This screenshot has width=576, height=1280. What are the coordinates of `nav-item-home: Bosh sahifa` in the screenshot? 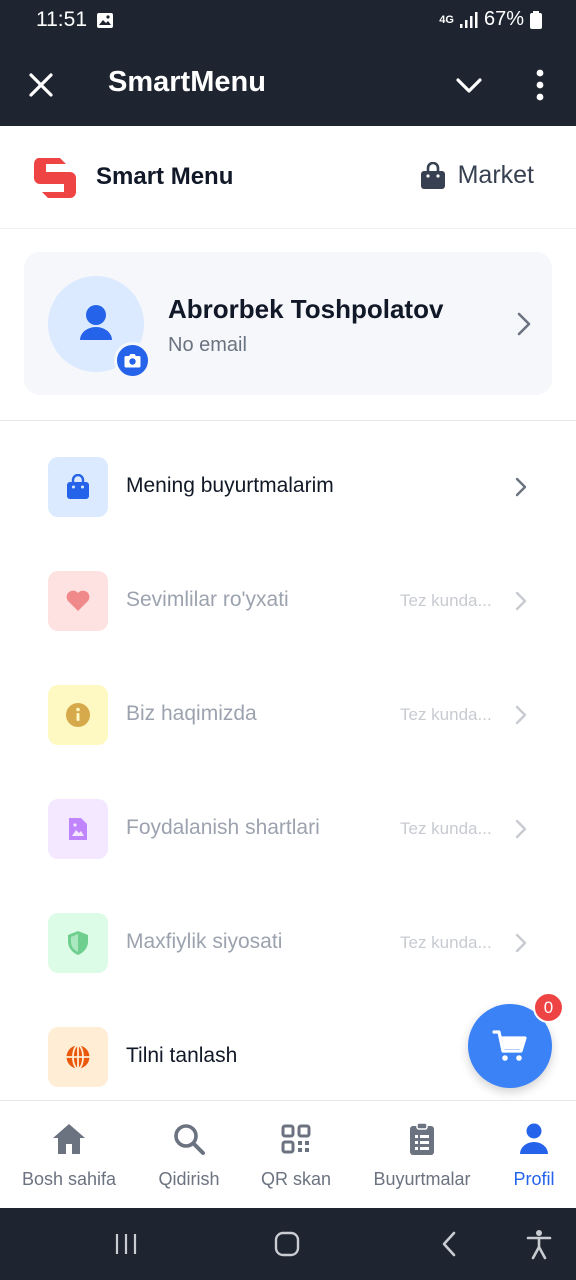 It's located at (69, 1155).